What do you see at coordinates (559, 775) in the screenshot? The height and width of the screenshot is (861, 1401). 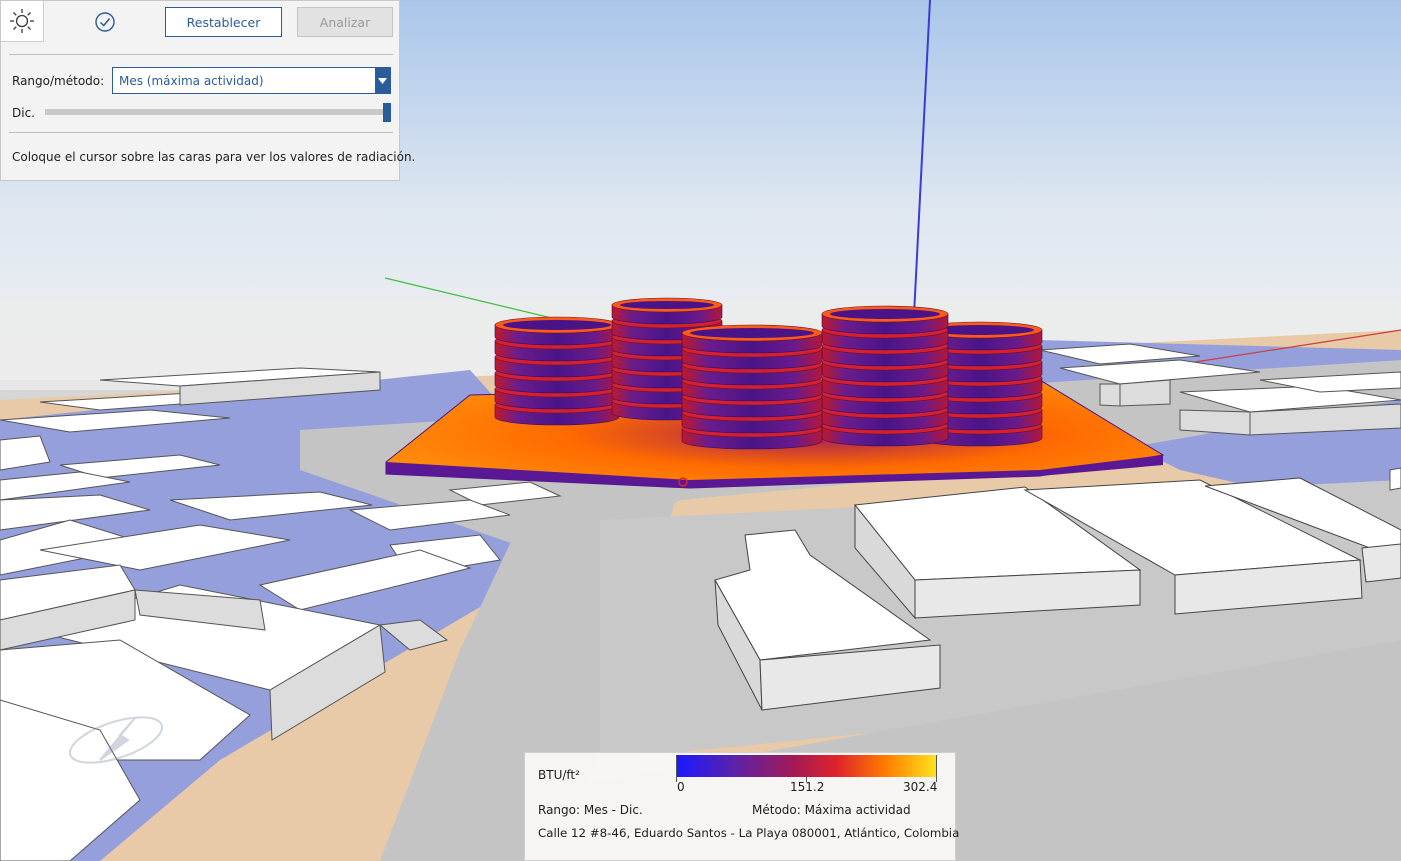 I see `legend-unit: BTU/ft²` at bounding box center [559, 775].